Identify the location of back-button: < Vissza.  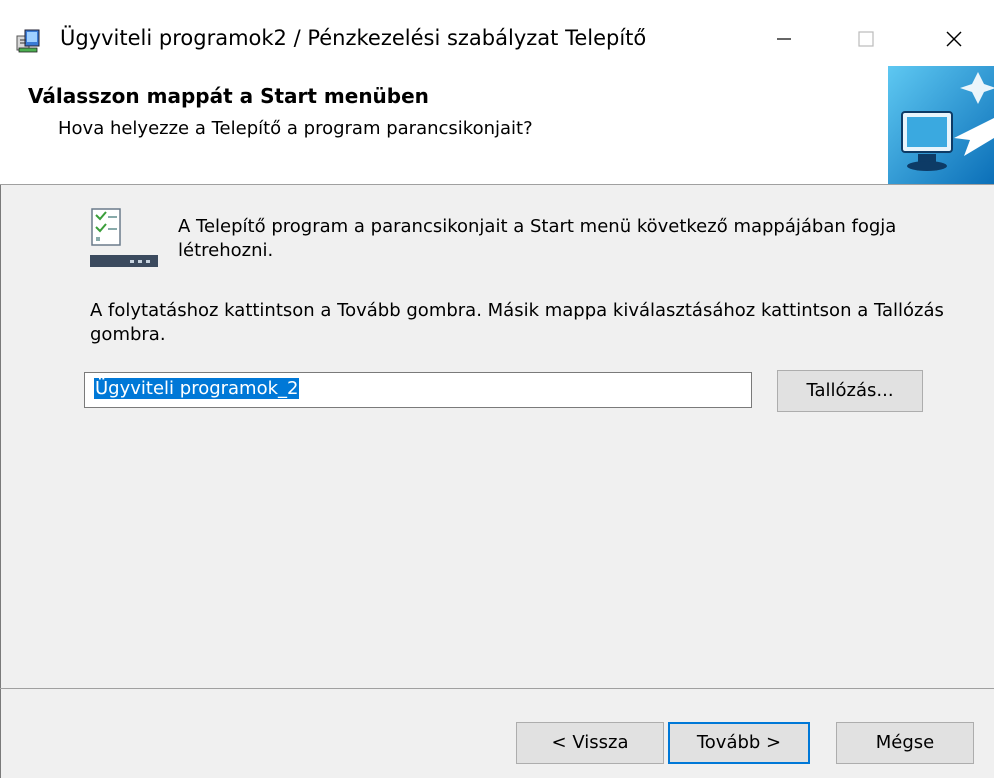
(590, 743).